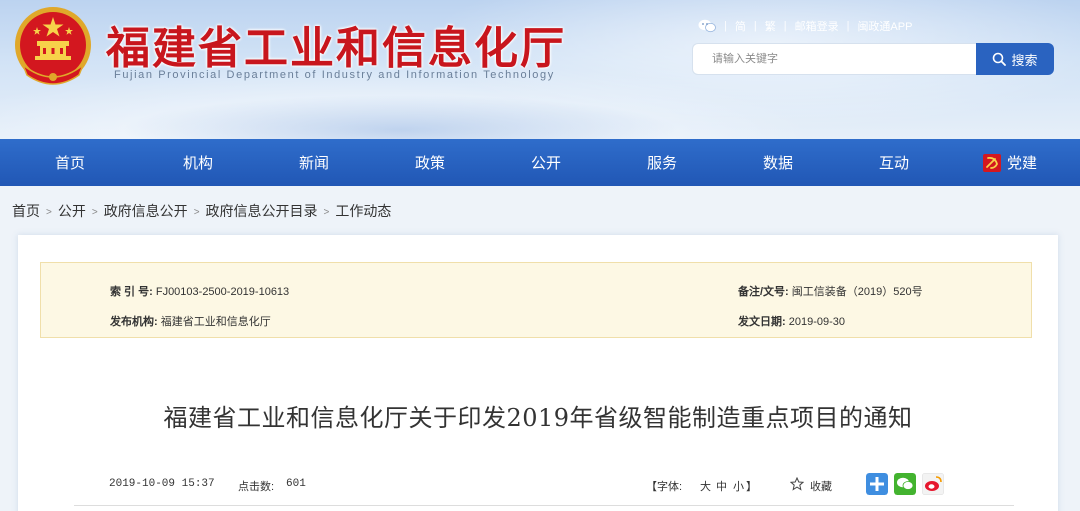 The height and width of the screenshot is (511, 1080). I want to click on meta-index: 索 引 号: FJ00103-2500-2019-10613, so click(199, 291).